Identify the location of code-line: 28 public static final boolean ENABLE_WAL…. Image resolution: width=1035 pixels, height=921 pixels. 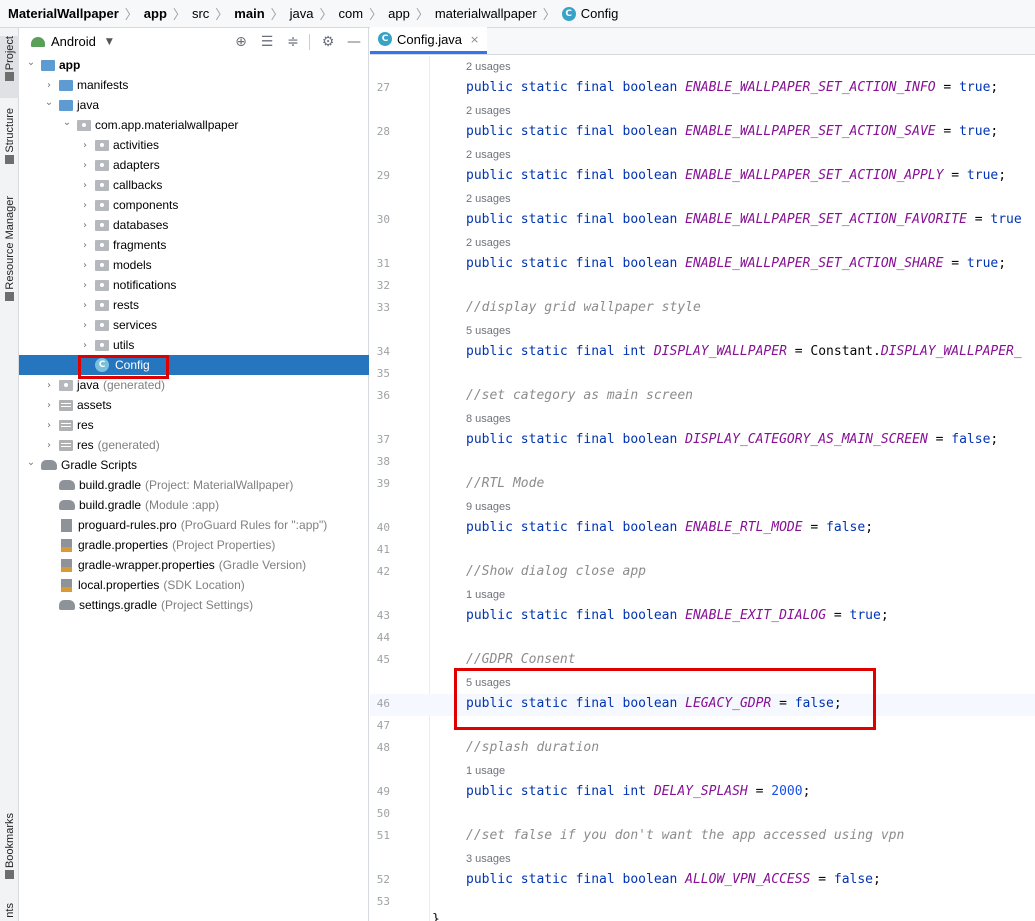
(702, 133).